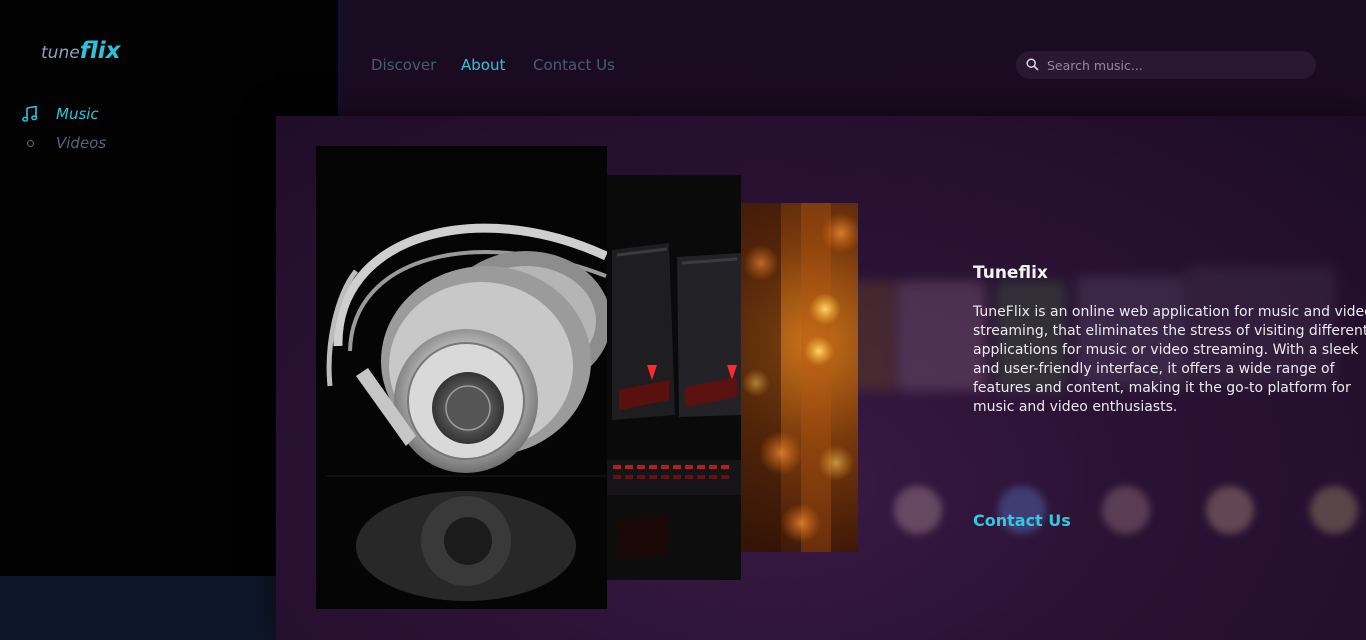 The height and width of the screenshot is (640, 1366). What do you see at coordinates (674, 377) in the screenshot?
I see `gaming-pc-image` at bounding box center [674, 377].